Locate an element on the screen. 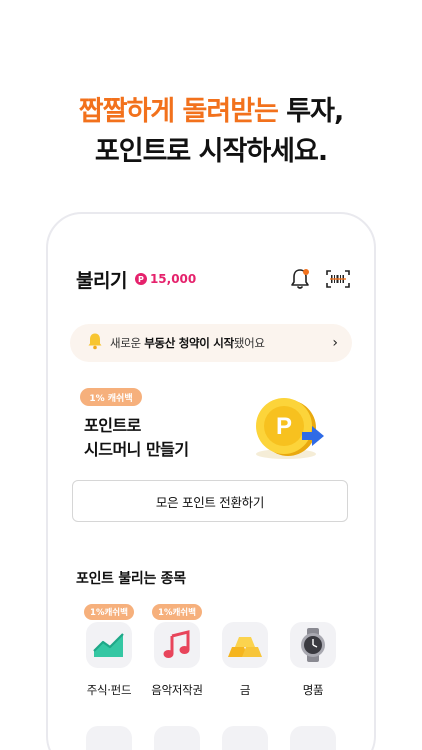 The height and width of the screenshot is (750, 422). item-stocks-funds: 1%캐쉬백 주식·펀드 is located at coordinates (109, 651).